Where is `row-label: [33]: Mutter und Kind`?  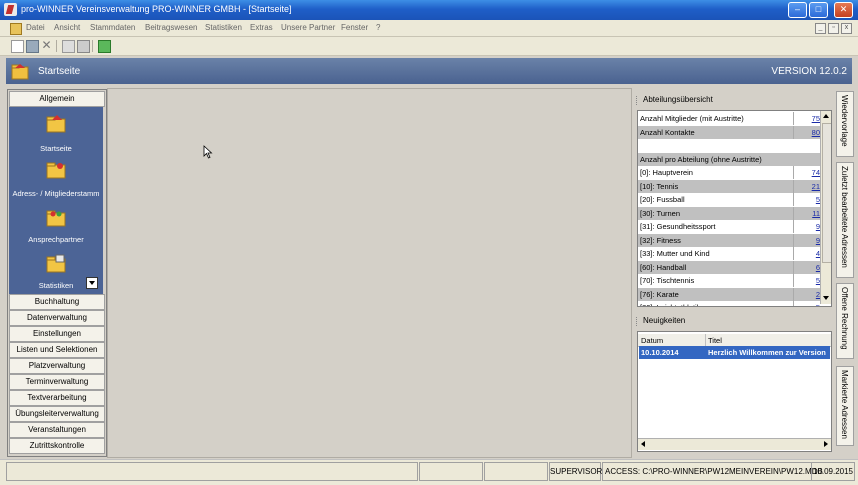
row-label: [33]: Mutter und Kind is located at coordinates (675, 253).